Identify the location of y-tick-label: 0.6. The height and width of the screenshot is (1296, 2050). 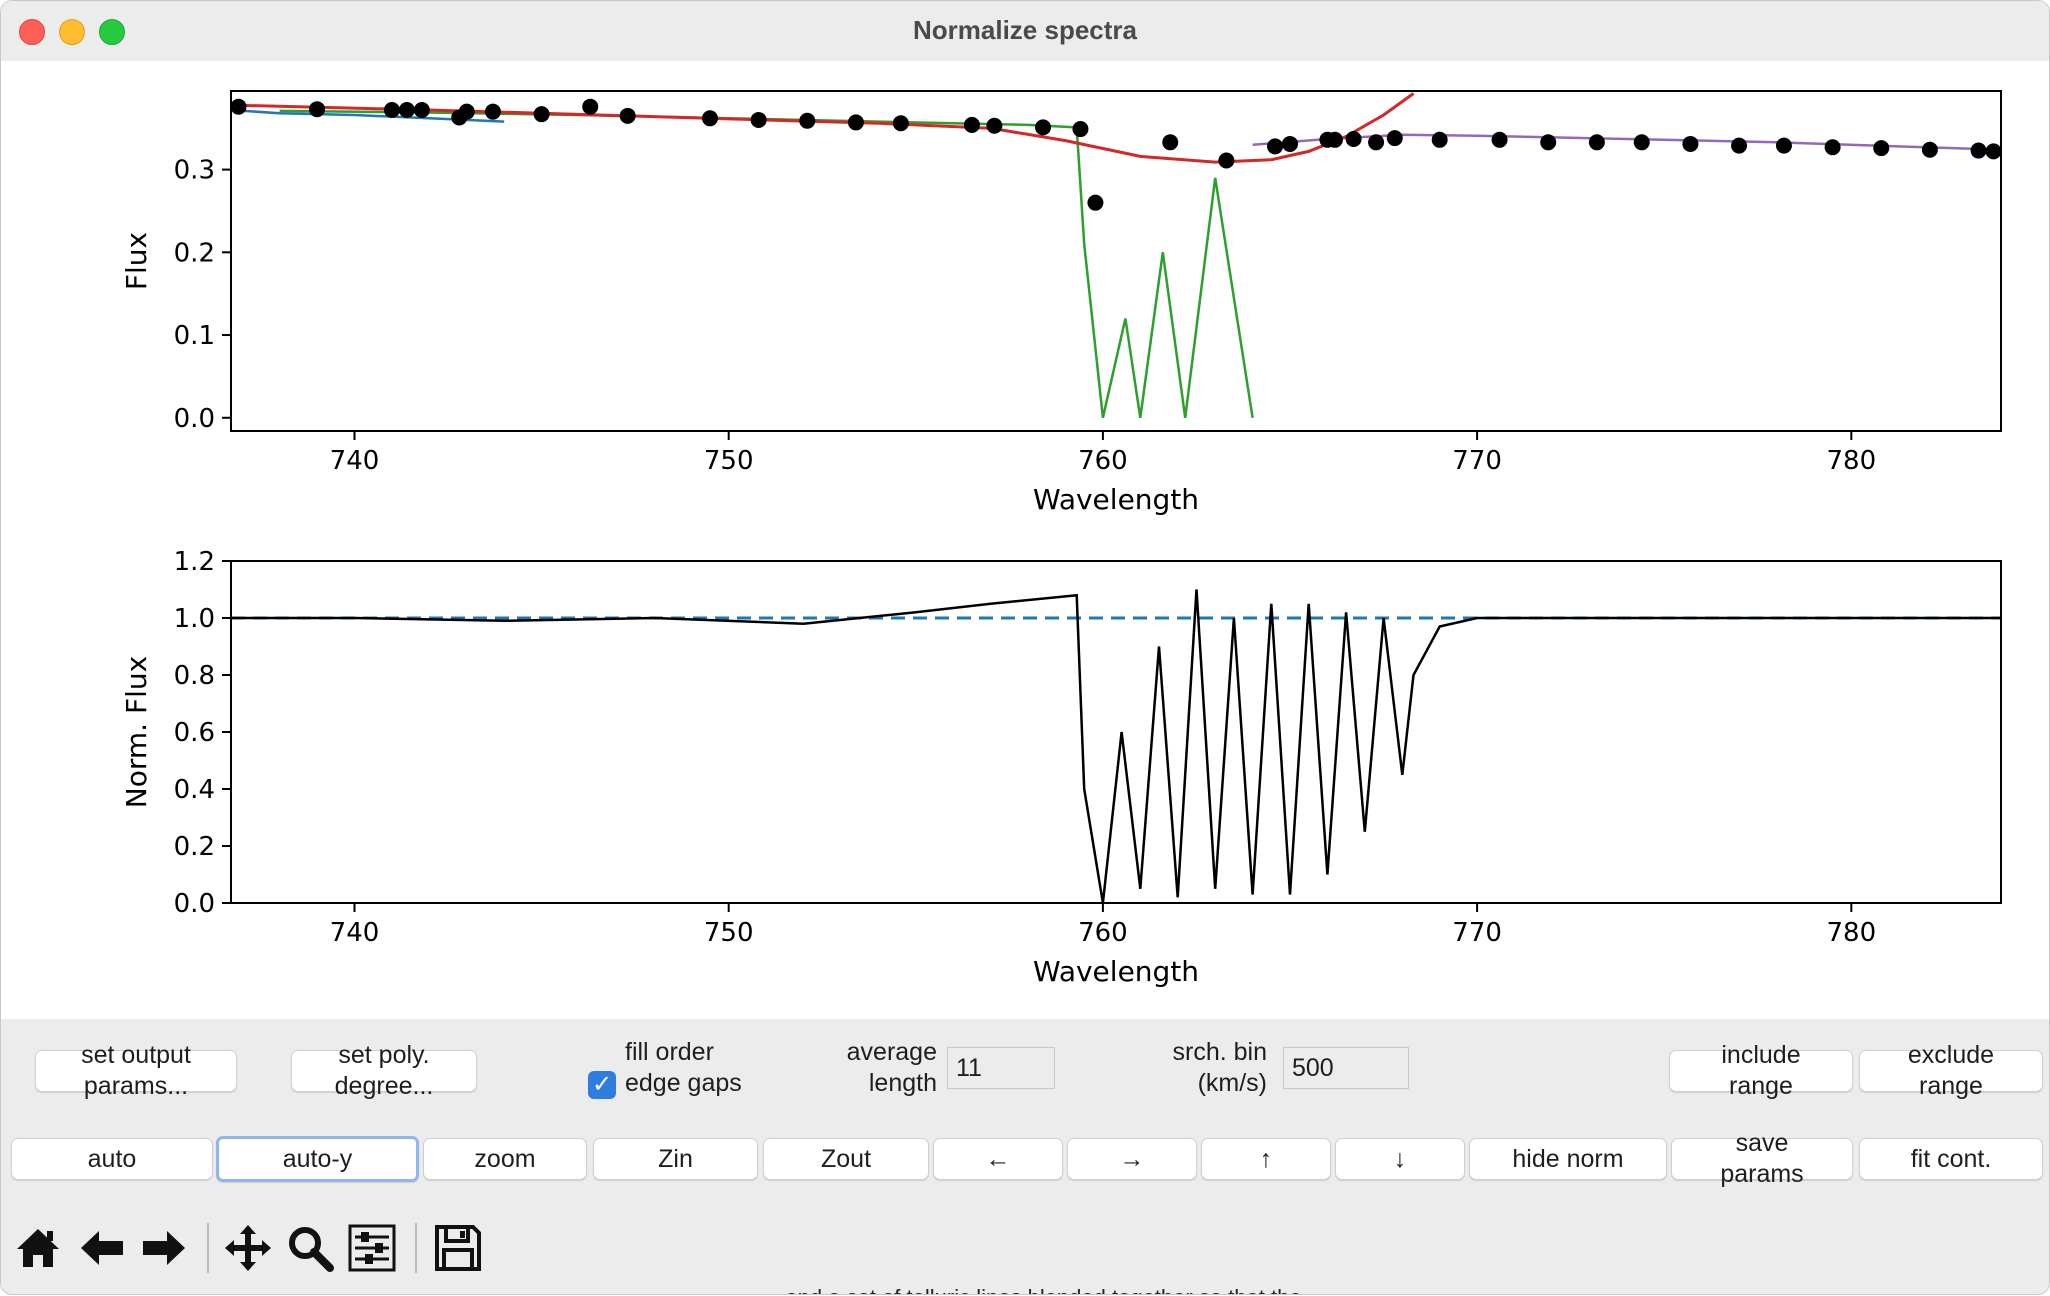
(194, 733).